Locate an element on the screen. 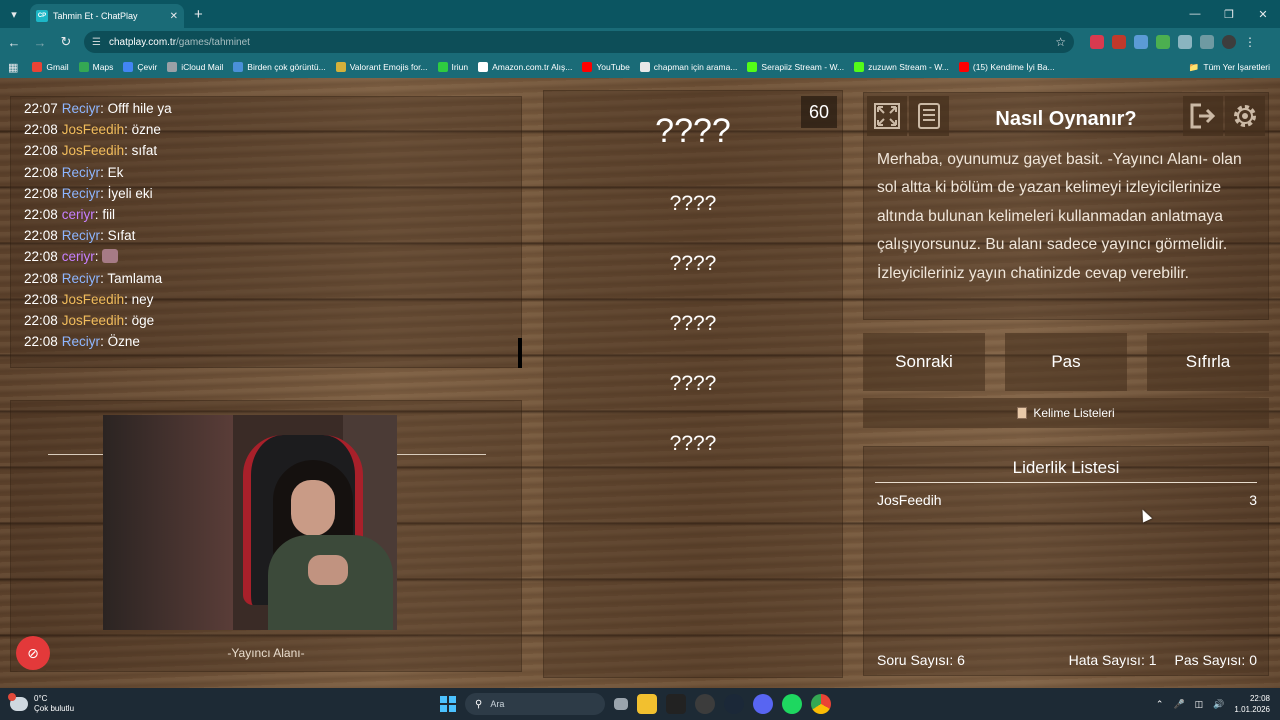 Image resolution: width=1280 pixels, height=720 pixels. search-icon: ⚲ is located at coordinates (479, 704).